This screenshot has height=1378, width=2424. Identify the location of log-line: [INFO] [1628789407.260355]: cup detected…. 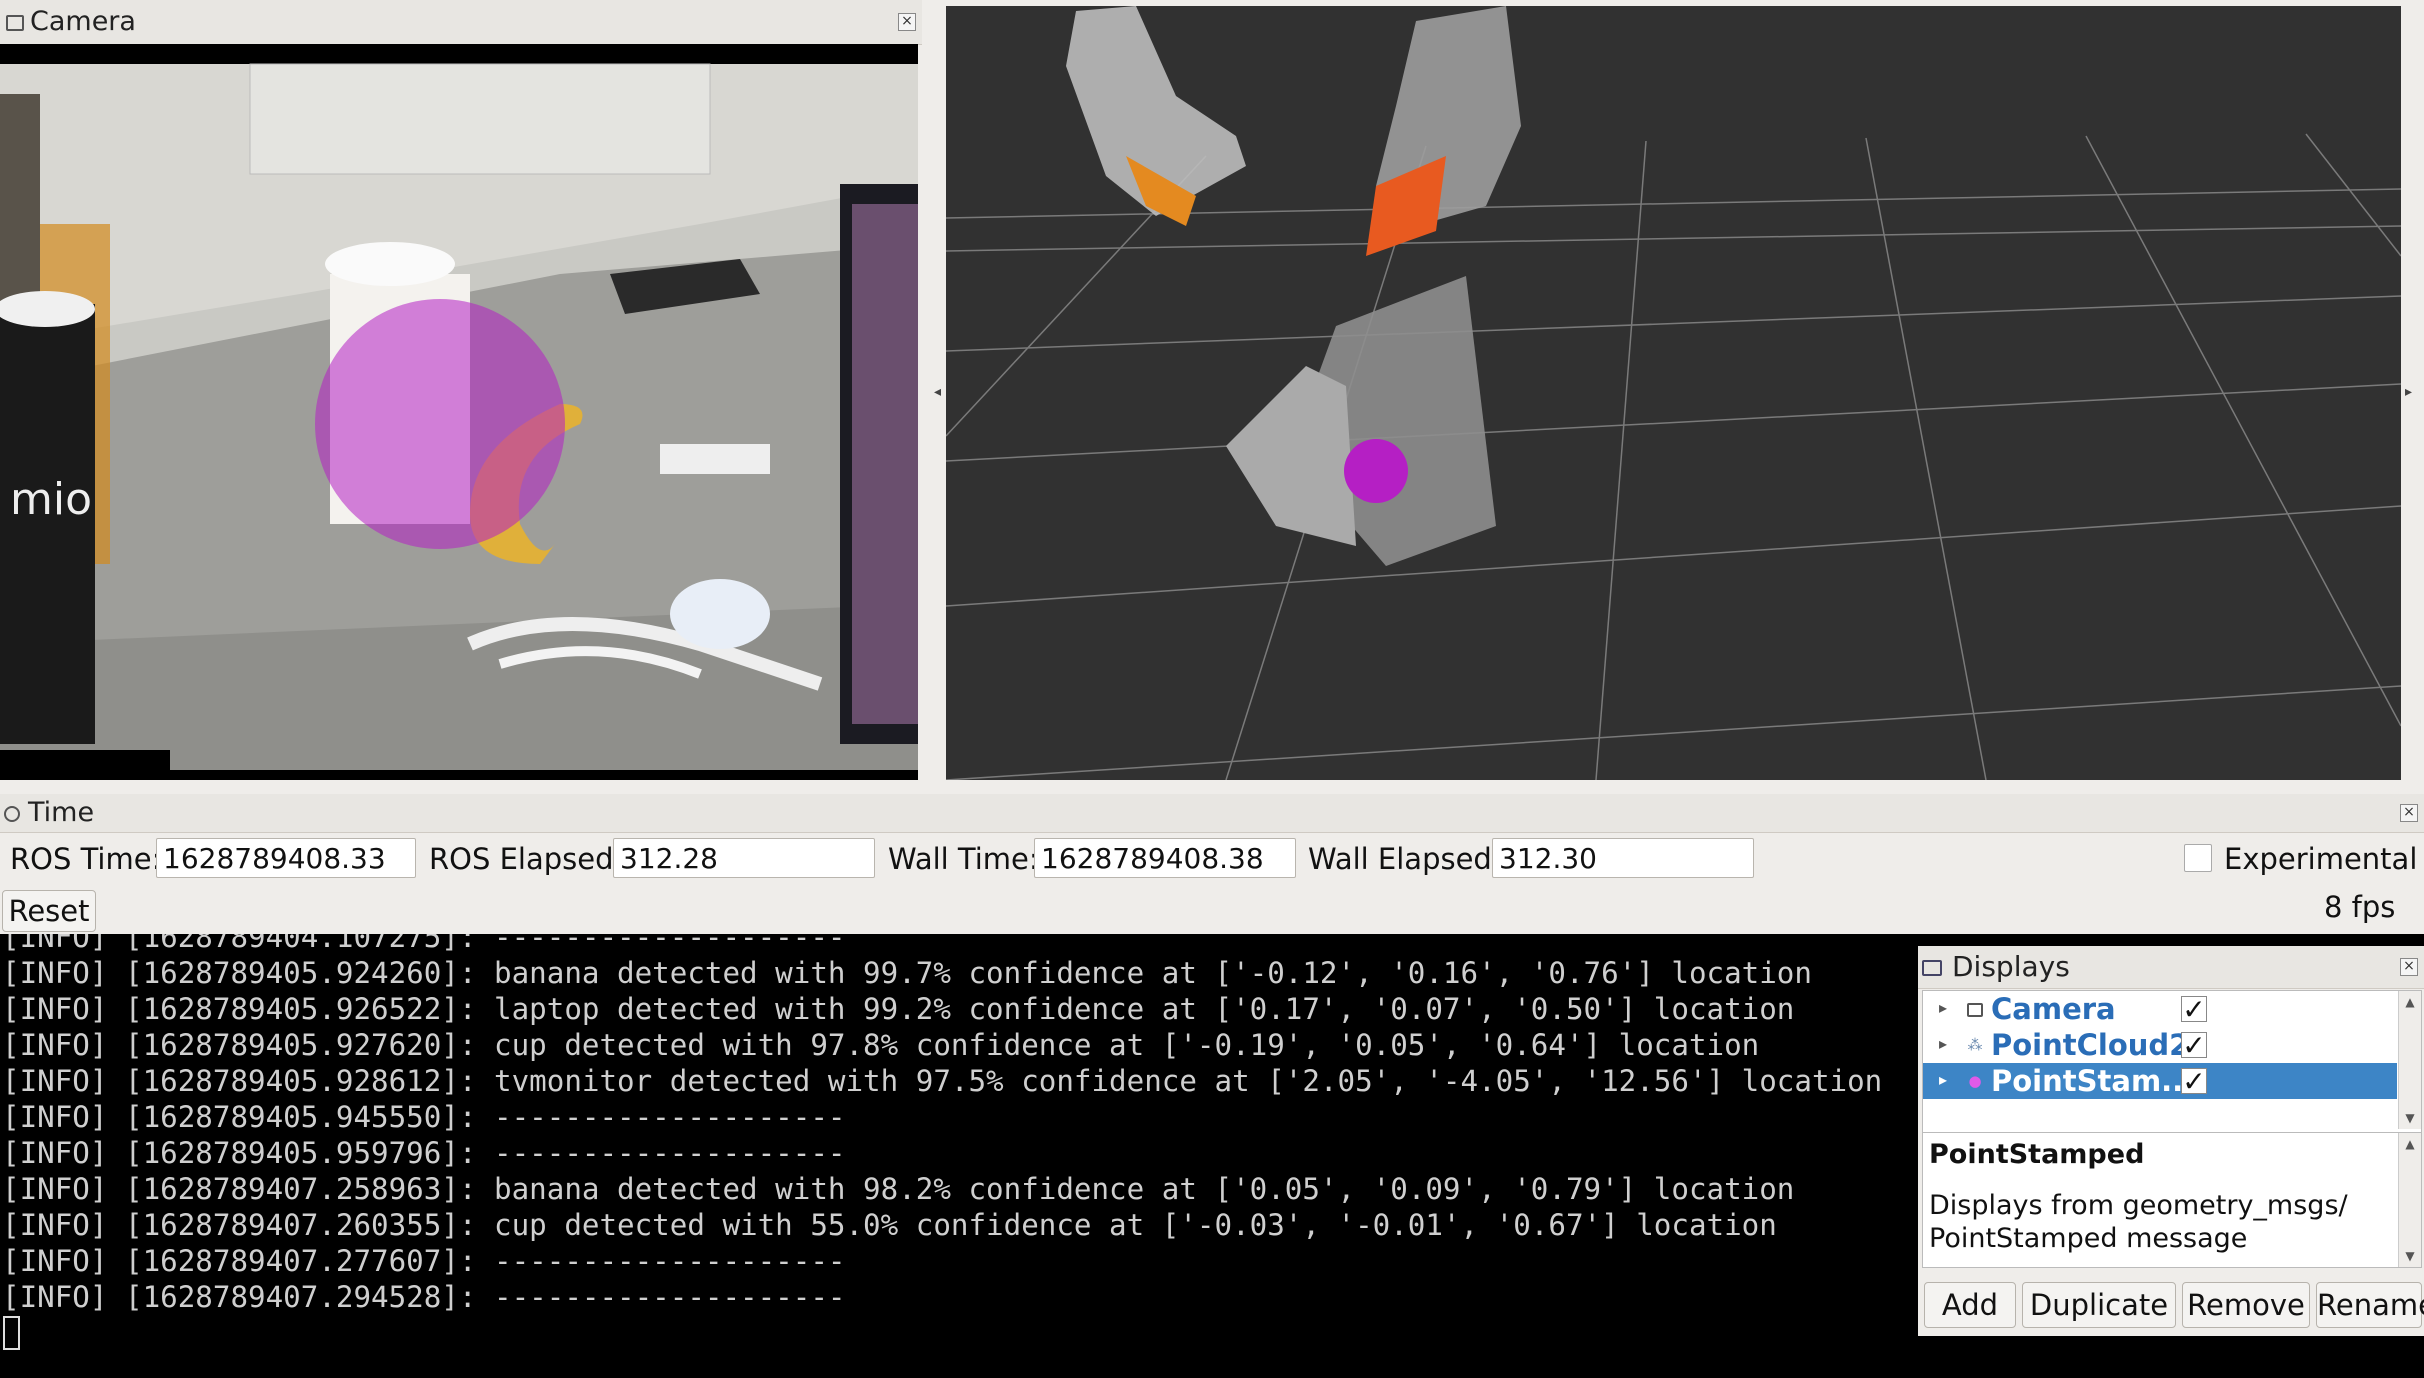
(889, 1225).